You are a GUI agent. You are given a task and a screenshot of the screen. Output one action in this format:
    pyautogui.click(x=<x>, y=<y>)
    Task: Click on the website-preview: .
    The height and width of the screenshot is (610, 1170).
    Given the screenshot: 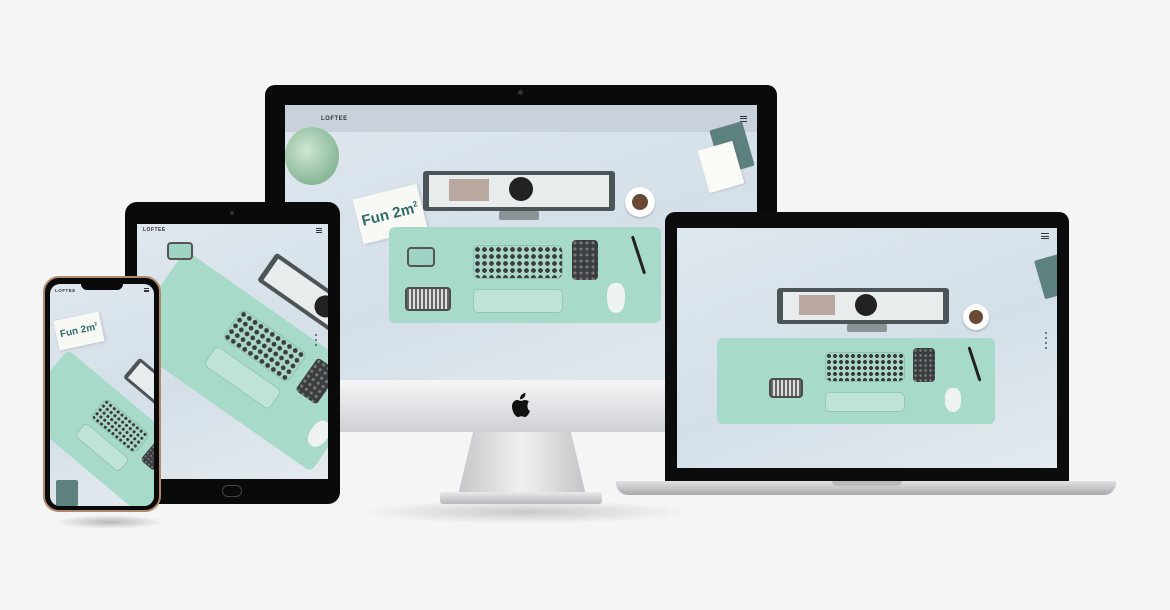 What is the action you would take?
    pyautogui.click(x=867, y=348)
    